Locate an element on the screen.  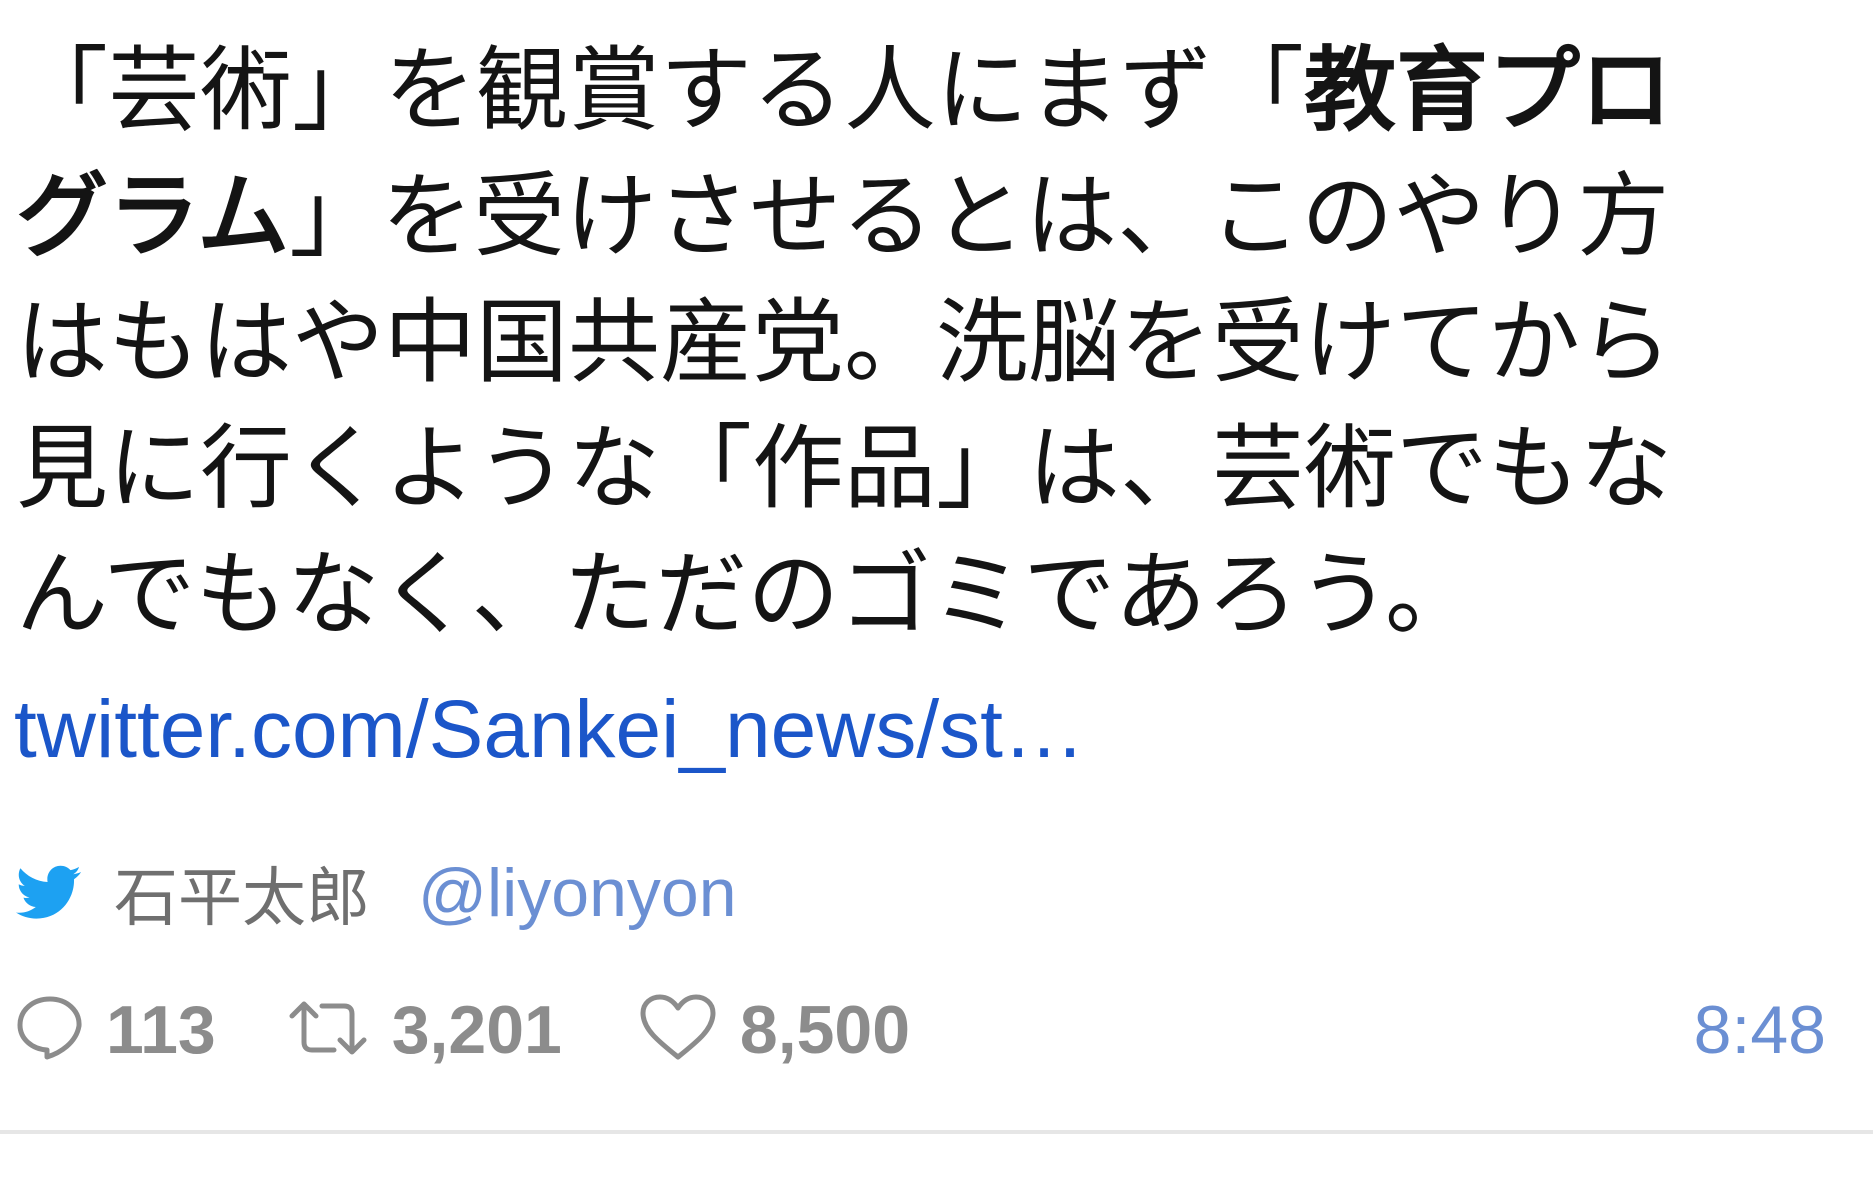
retweet-button: 3,201 is located at coordinates (424, 1030).